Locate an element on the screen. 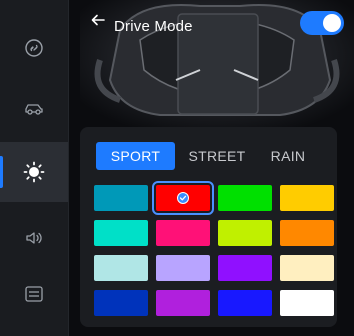 The width and height of the screenshot is (354, 336). tab-rain: RAIN is located at coordinates (288, 156).